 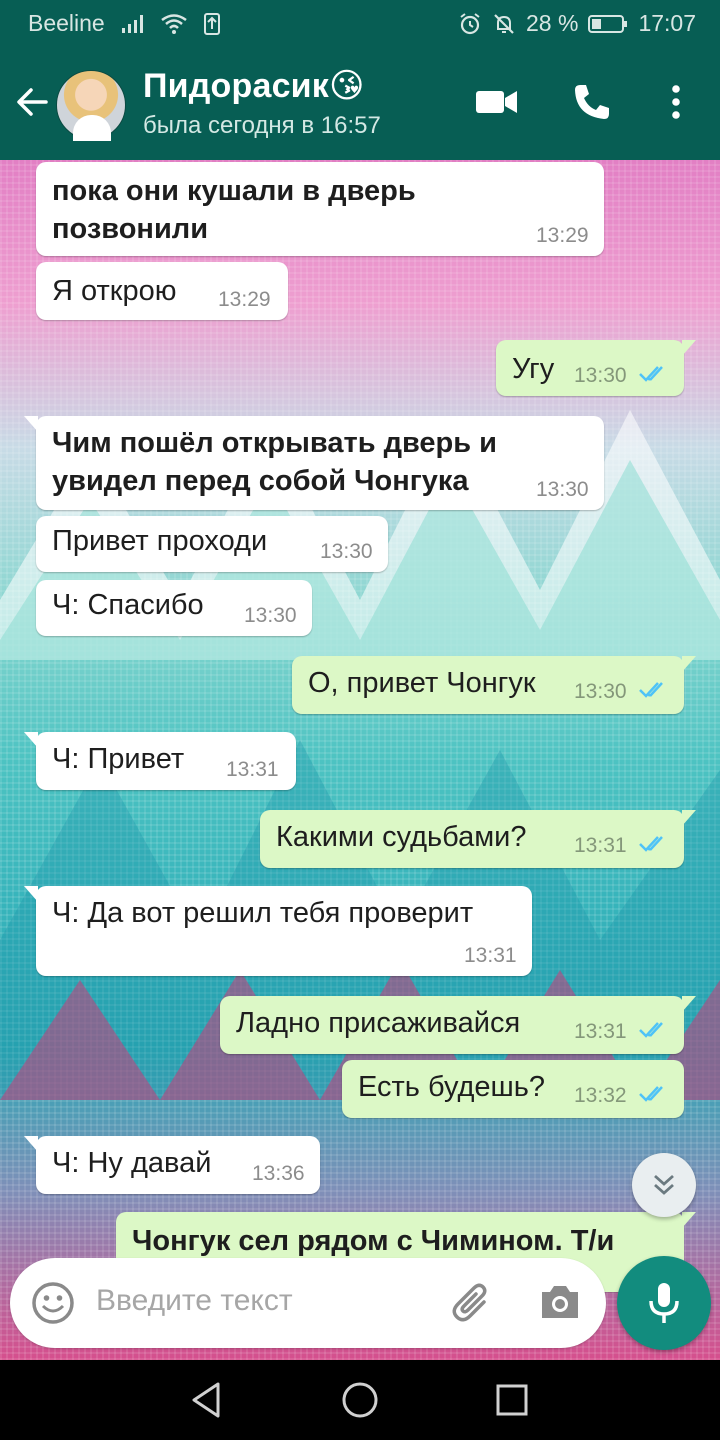 What do you see at coordinates (262, 125) in the screenshot?
I see `last-seen-status: была сегодня в 16:57` at bounding box center [262, 125].